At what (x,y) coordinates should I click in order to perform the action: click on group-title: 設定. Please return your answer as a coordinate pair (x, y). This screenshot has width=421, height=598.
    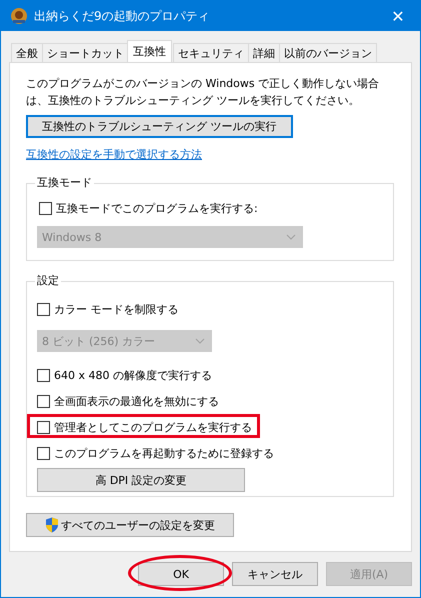
    Looking at the image, I should click on (48, 280).